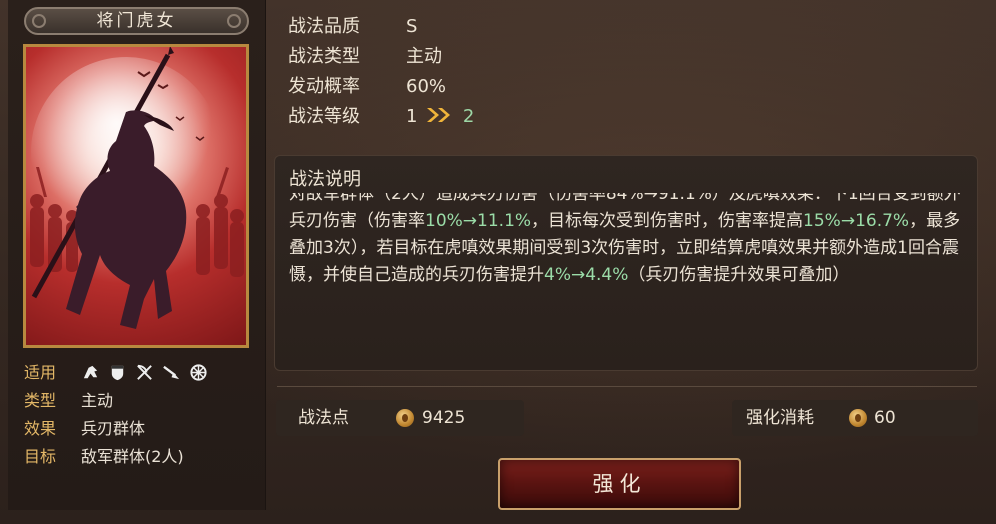  I want to click on effect-label: 效果, so click(40, 428).